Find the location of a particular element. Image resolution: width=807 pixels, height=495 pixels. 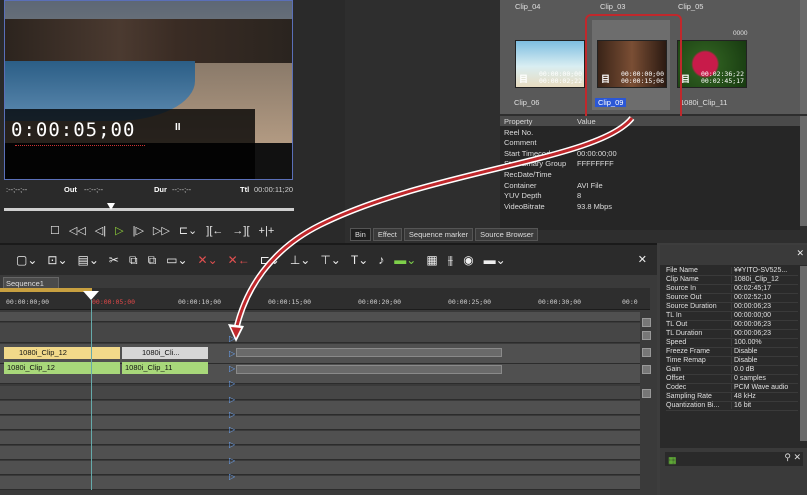

dur-timecode: --:--;-- is located at coordinates (182, 189).